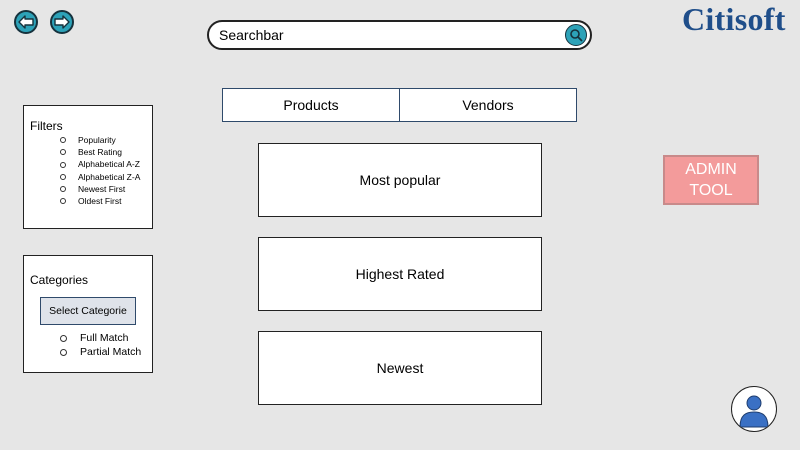 The height and width of the screenshot is (450, 800). What do you see at coordinates (251, 35) in the screenshot?
I see `search-input-text: Searchbar` at bounding box center [251, 35].